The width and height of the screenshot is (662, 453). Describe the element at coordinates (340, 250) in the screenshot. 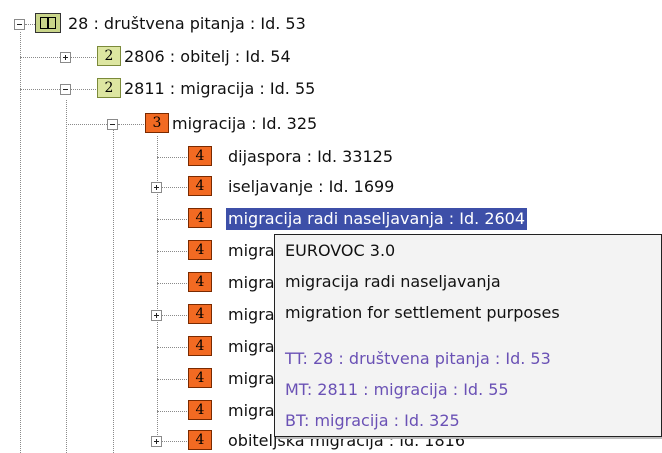

I see `tooltip-title: EUROVOC 3.0` at that location.